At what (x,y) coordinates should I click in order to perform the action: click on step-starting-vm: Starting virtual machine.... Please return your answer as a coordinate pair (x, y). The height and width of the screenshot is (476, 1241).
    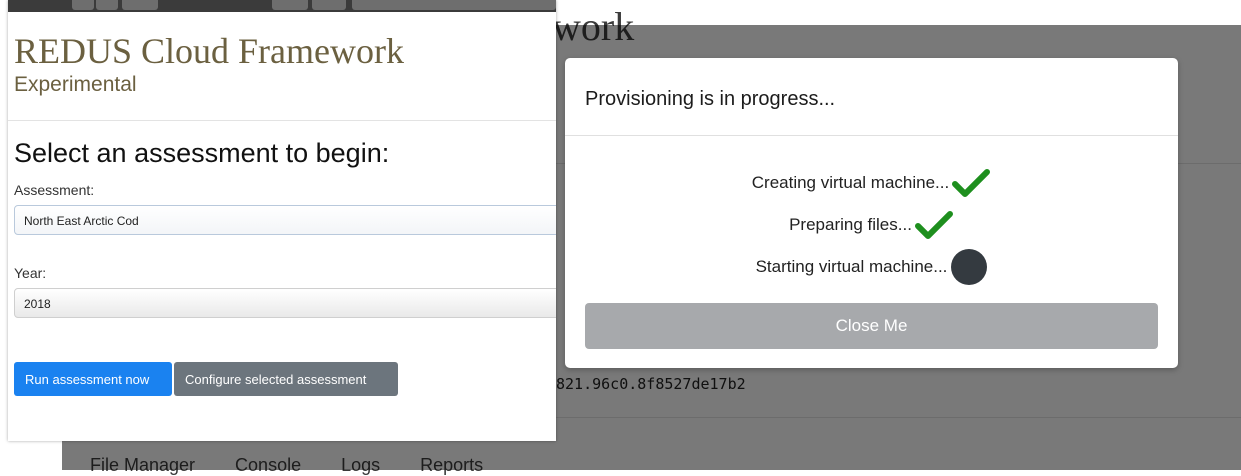
    Looking at the image, I should click on (871, 267).